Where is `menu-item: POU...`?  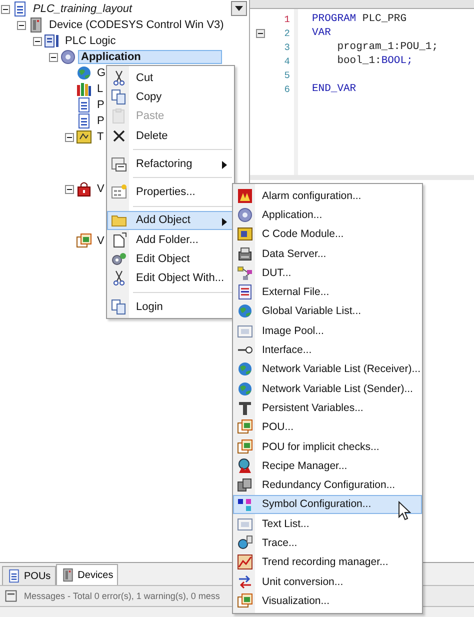 menu-item: POU... is located at coordinates (327, 427).